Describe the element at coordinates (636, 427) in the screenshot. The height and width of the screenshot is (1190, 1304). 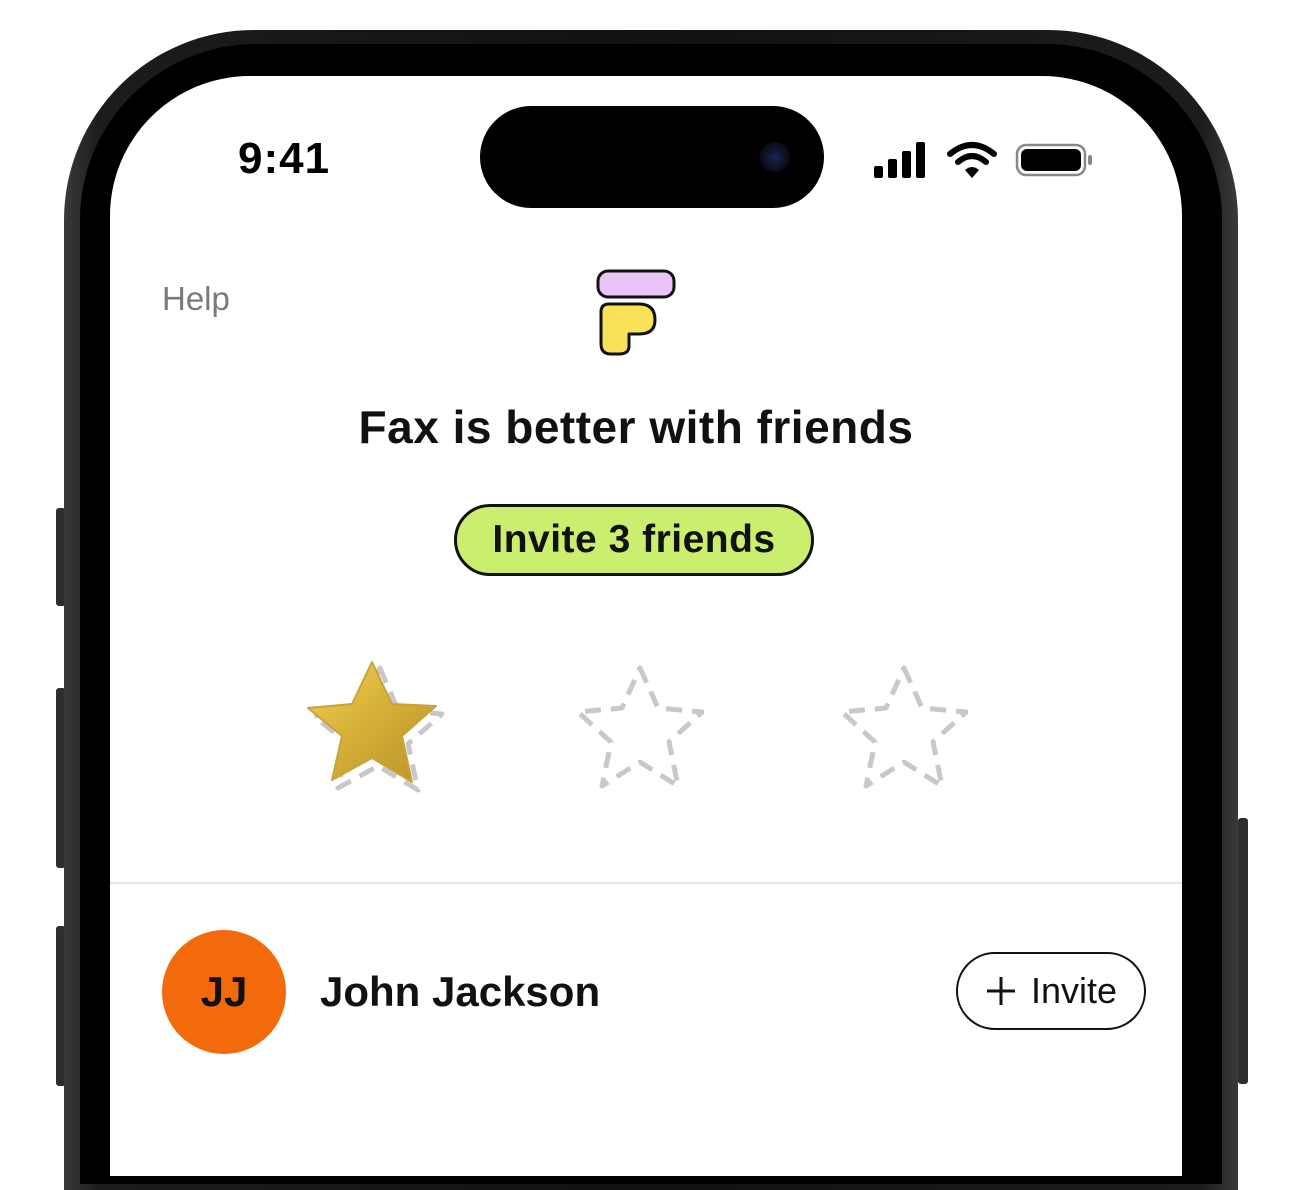
I see `page-headline: Fax is better with friends` at that location.